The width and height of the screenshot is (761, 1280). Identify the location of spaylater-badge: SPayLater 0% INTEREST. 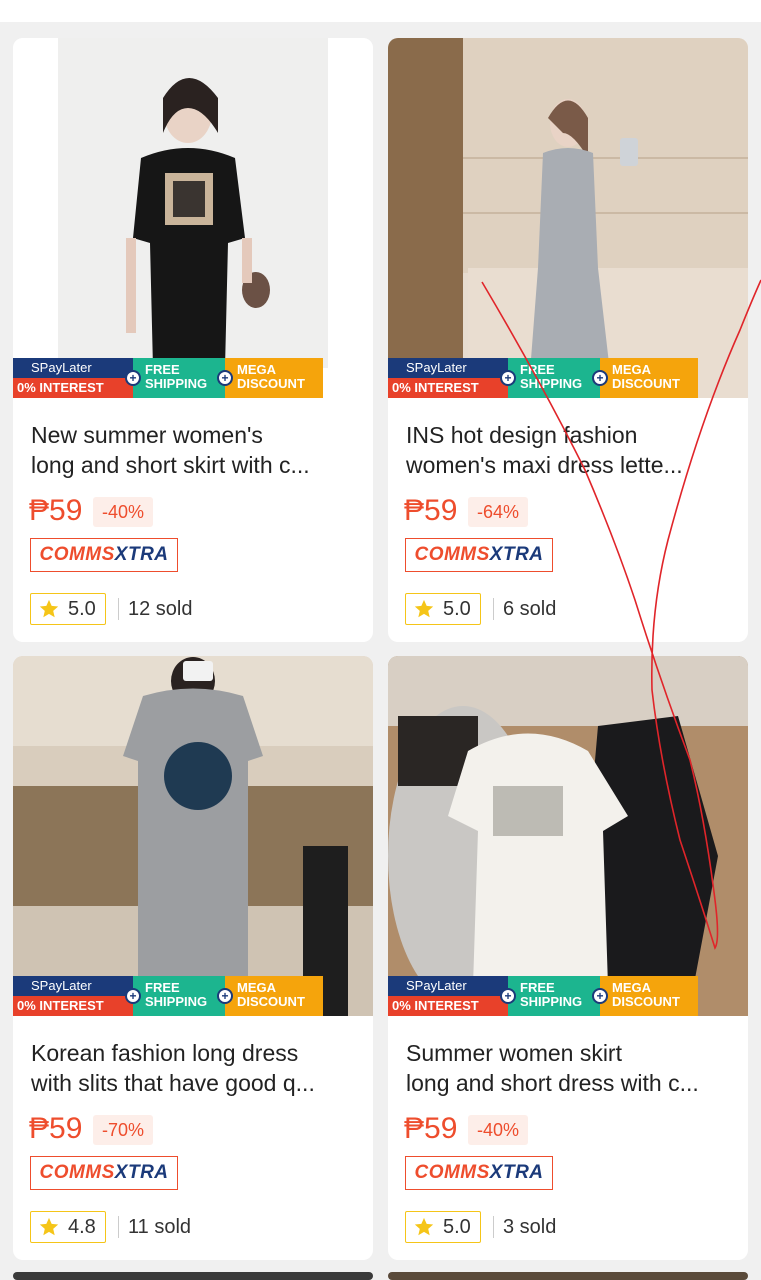
(73, 378).